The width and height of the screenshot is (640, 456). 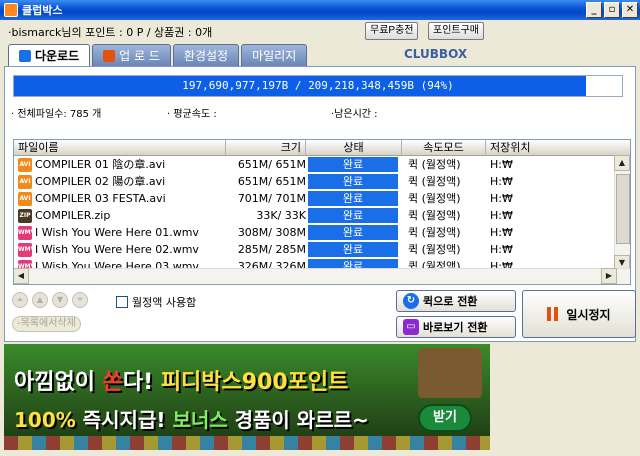 What do you see at coordinates (623, 209) in the screenshot?
I see `scroll-thumb` at bounding box center [623, 209].